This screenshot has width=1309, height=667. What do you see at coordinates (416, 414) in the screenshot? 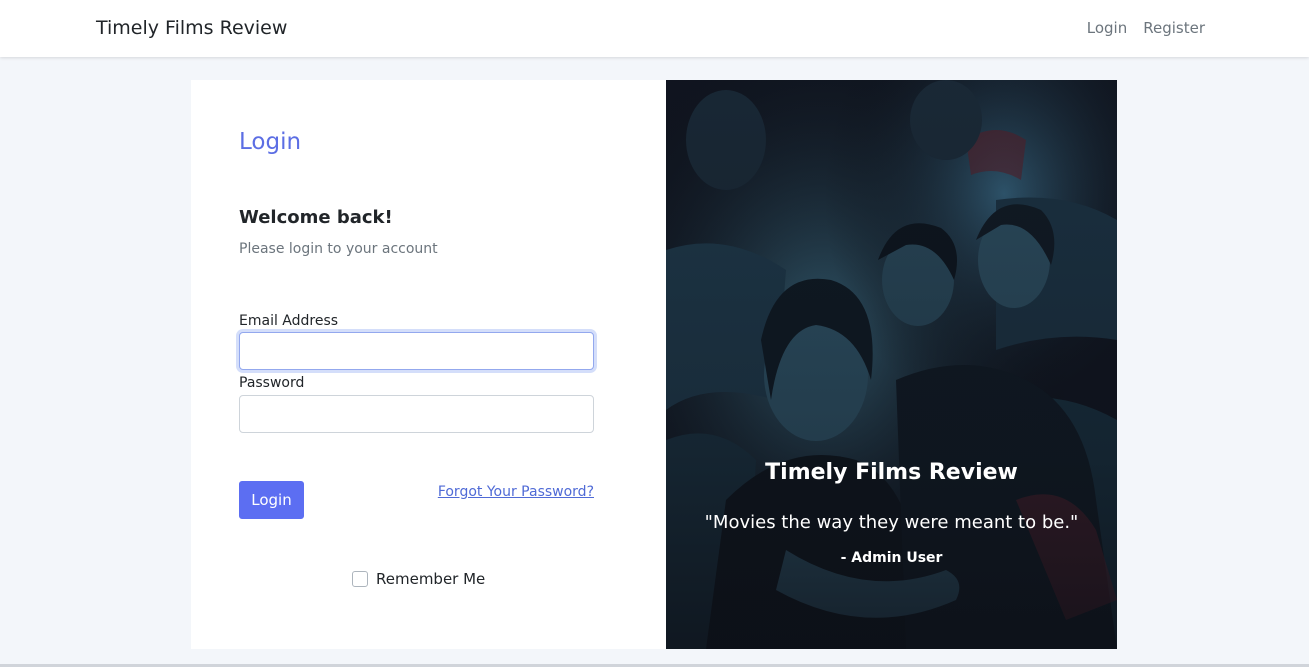
I see `password-field` at bounding box center [416, 414].